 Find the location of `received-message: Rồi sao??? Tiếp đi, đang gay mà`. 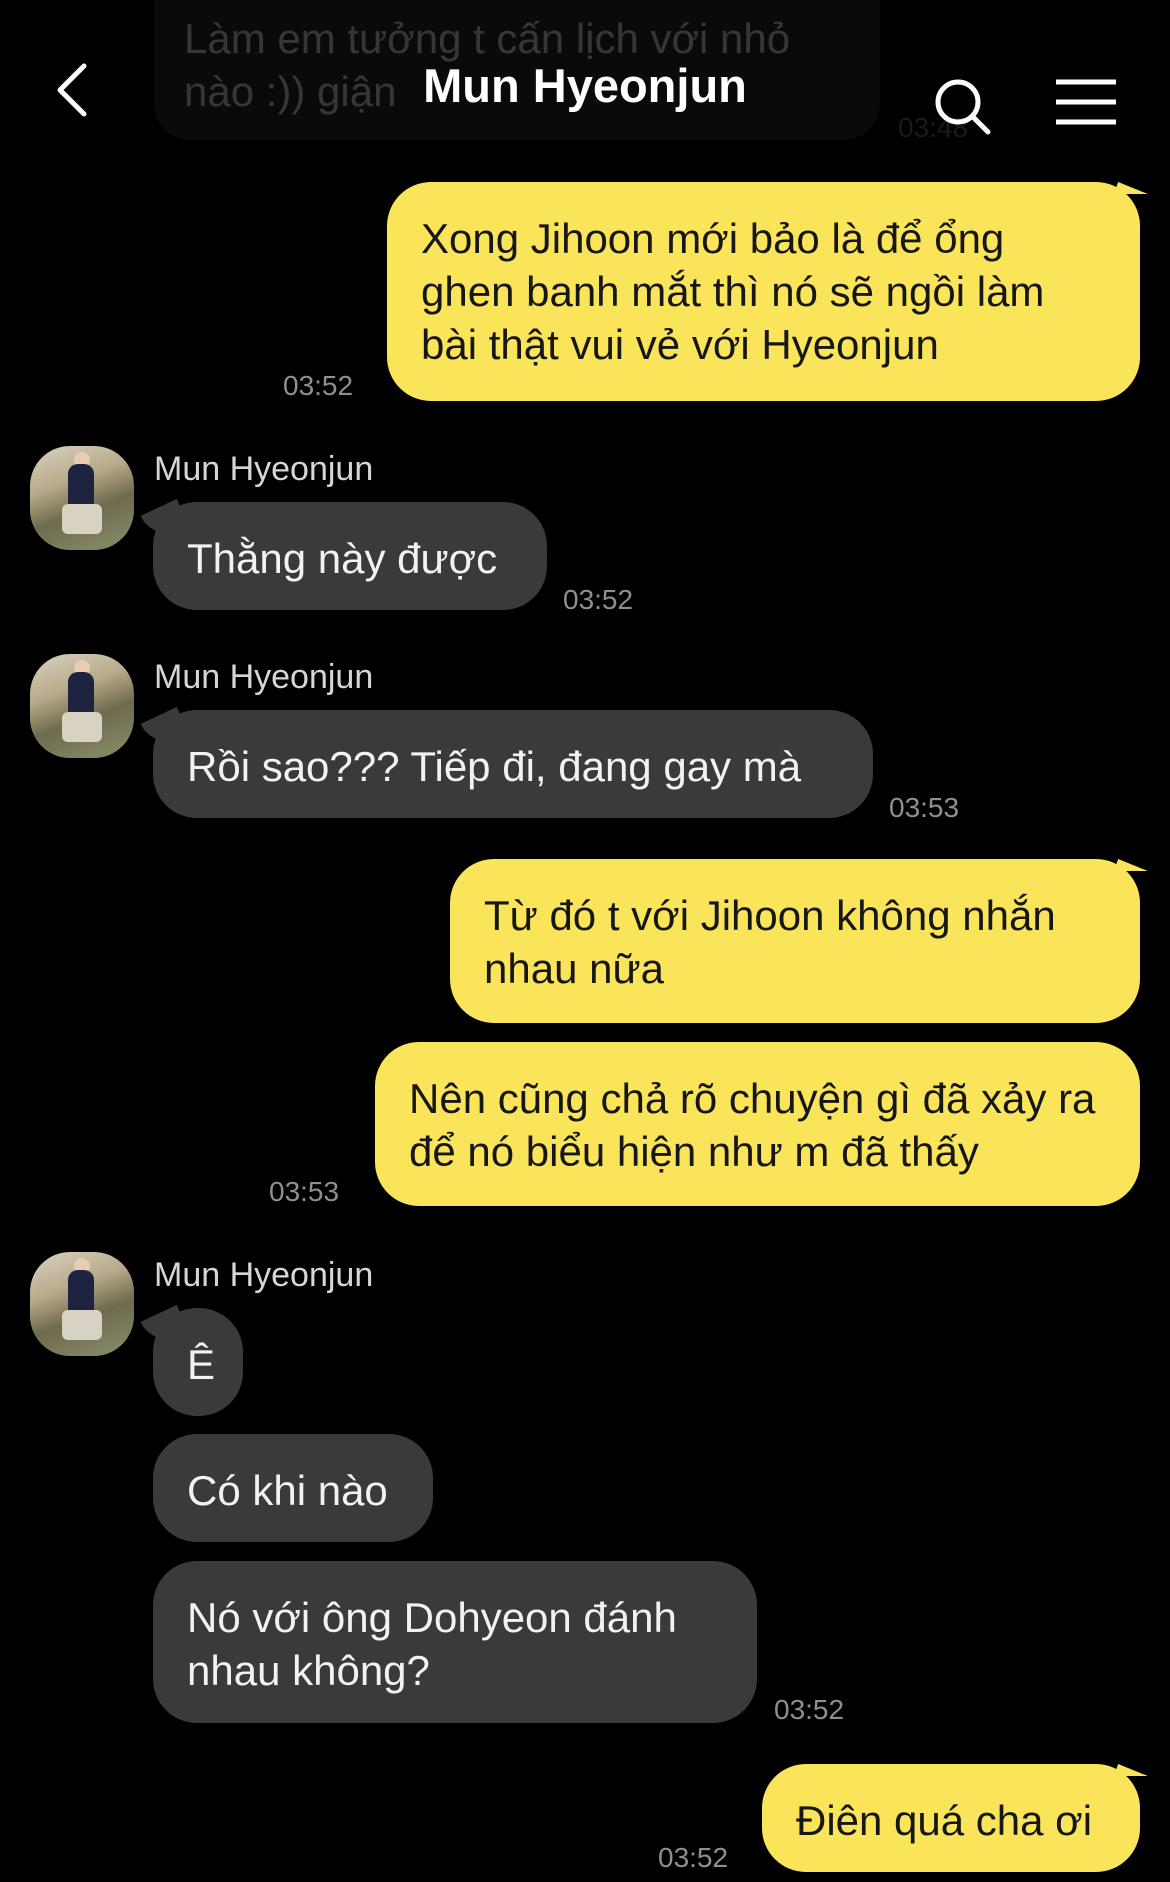

received-message: Rồi sao??? Tiếp đi, đang gay mà is located at coordinates (513, 764).